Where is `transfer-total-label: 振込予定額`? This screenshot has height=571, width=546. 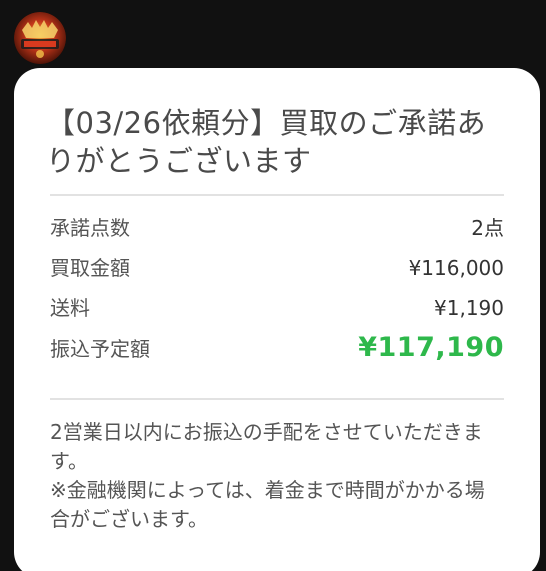 transfer-total-label: 振込予定額 is located at coordinates (100, 349).